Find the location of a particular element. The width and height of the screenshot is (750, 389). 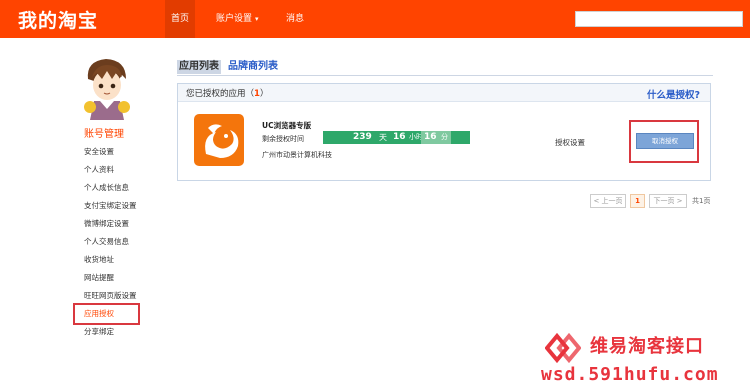

prev-page-button: < 上一页 is located at coordinates (608, 201).